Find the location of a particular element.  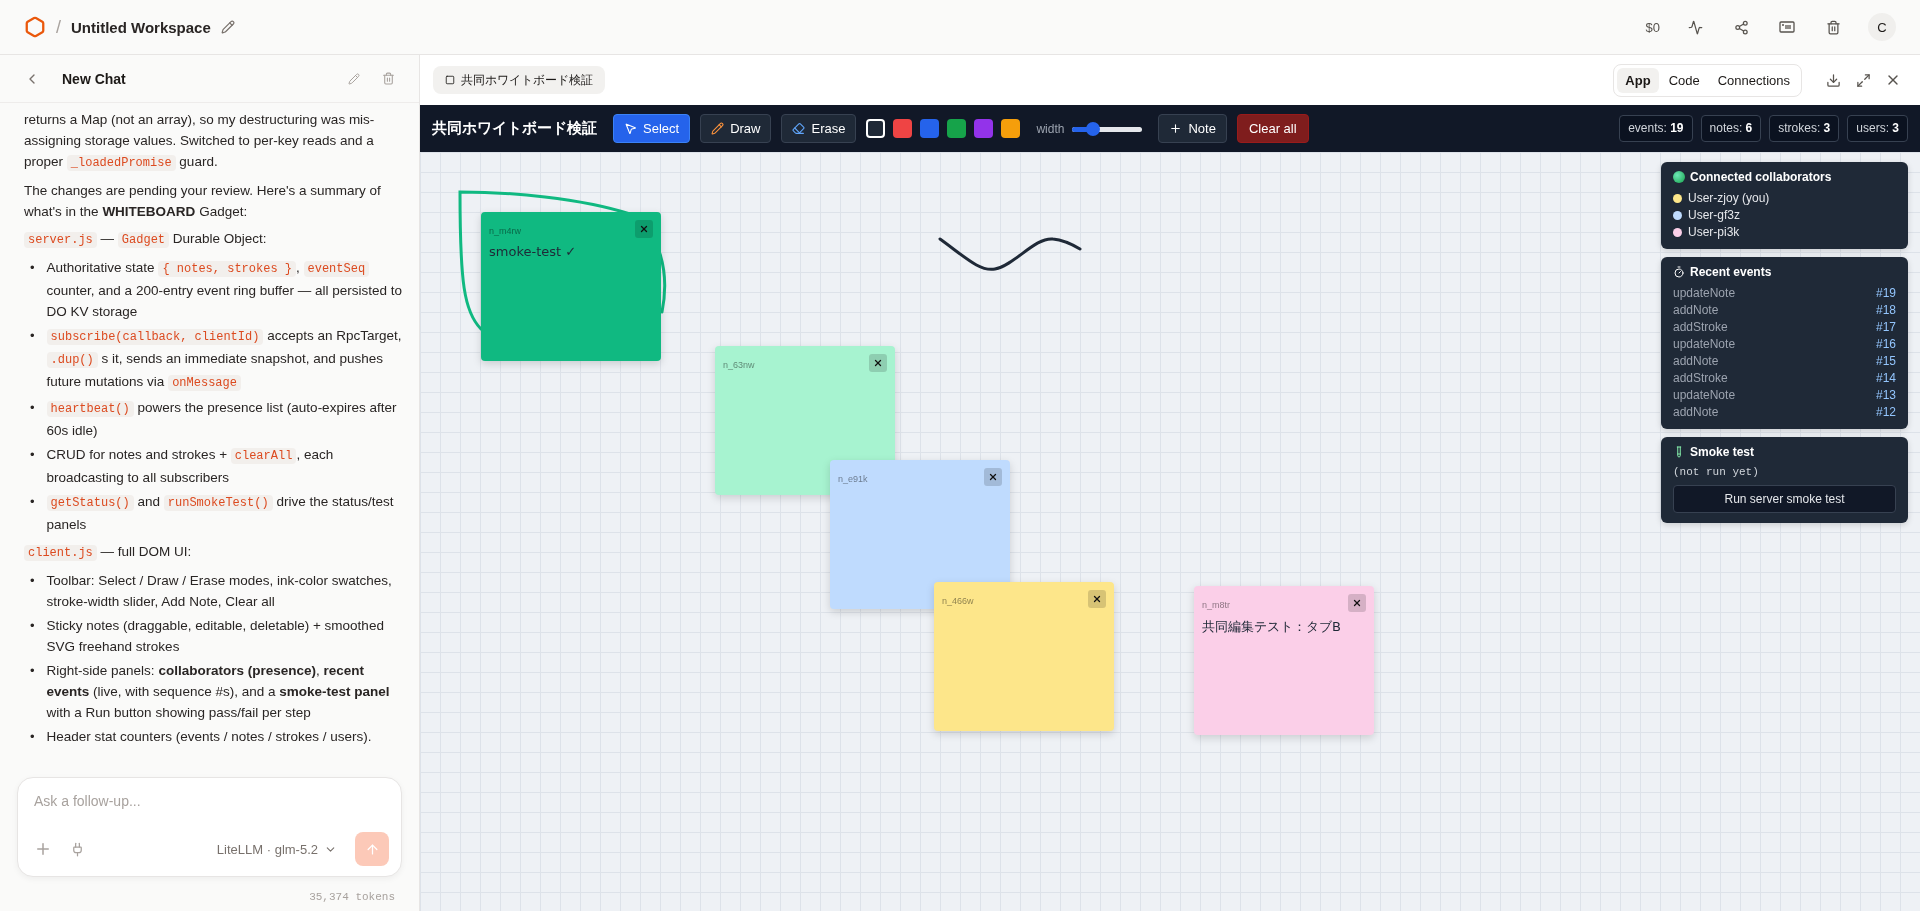

view-tab: App is located at coordinates (1638, 80).